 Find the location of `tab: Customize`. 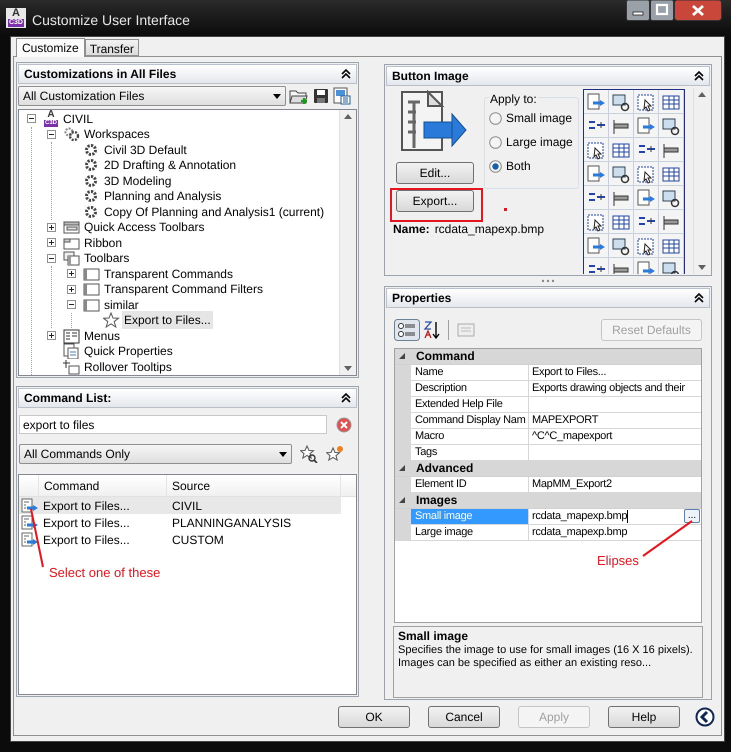

tab: Customize is located at coordinates (50, 47).